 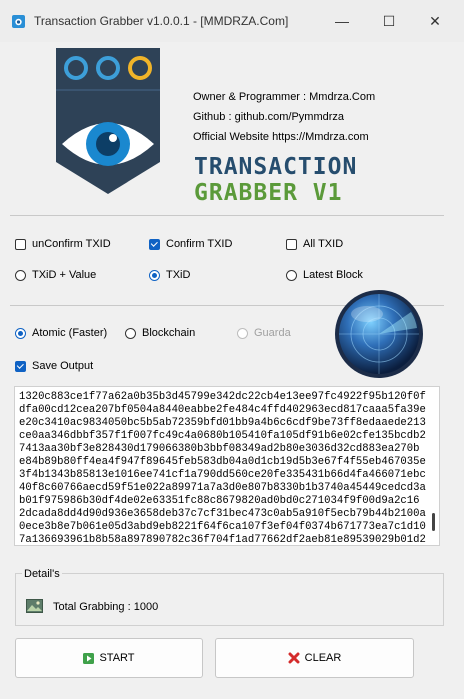 What do you see at coordinates (281, 137) in the screenshot?
I see `website-text: Official Website https://Mmdrza.com` at bounding box center [281, 137].